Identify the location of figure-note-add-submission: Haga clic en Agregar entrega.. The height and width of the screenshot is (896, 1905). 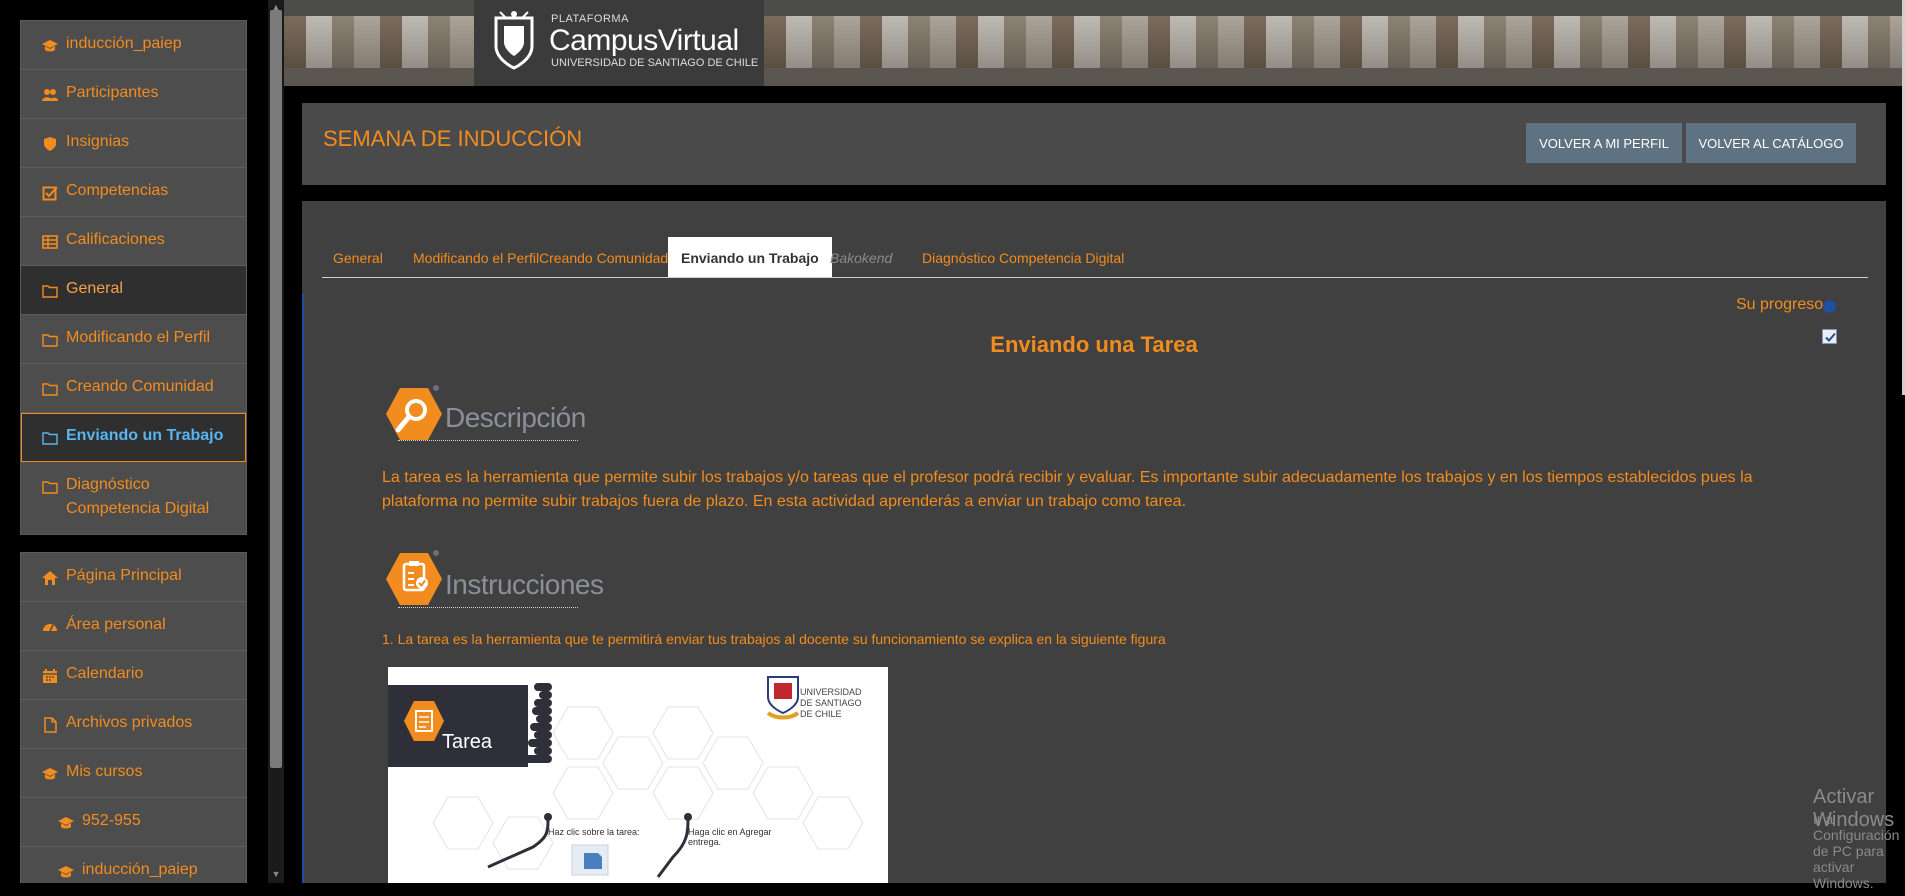
(730, 837).